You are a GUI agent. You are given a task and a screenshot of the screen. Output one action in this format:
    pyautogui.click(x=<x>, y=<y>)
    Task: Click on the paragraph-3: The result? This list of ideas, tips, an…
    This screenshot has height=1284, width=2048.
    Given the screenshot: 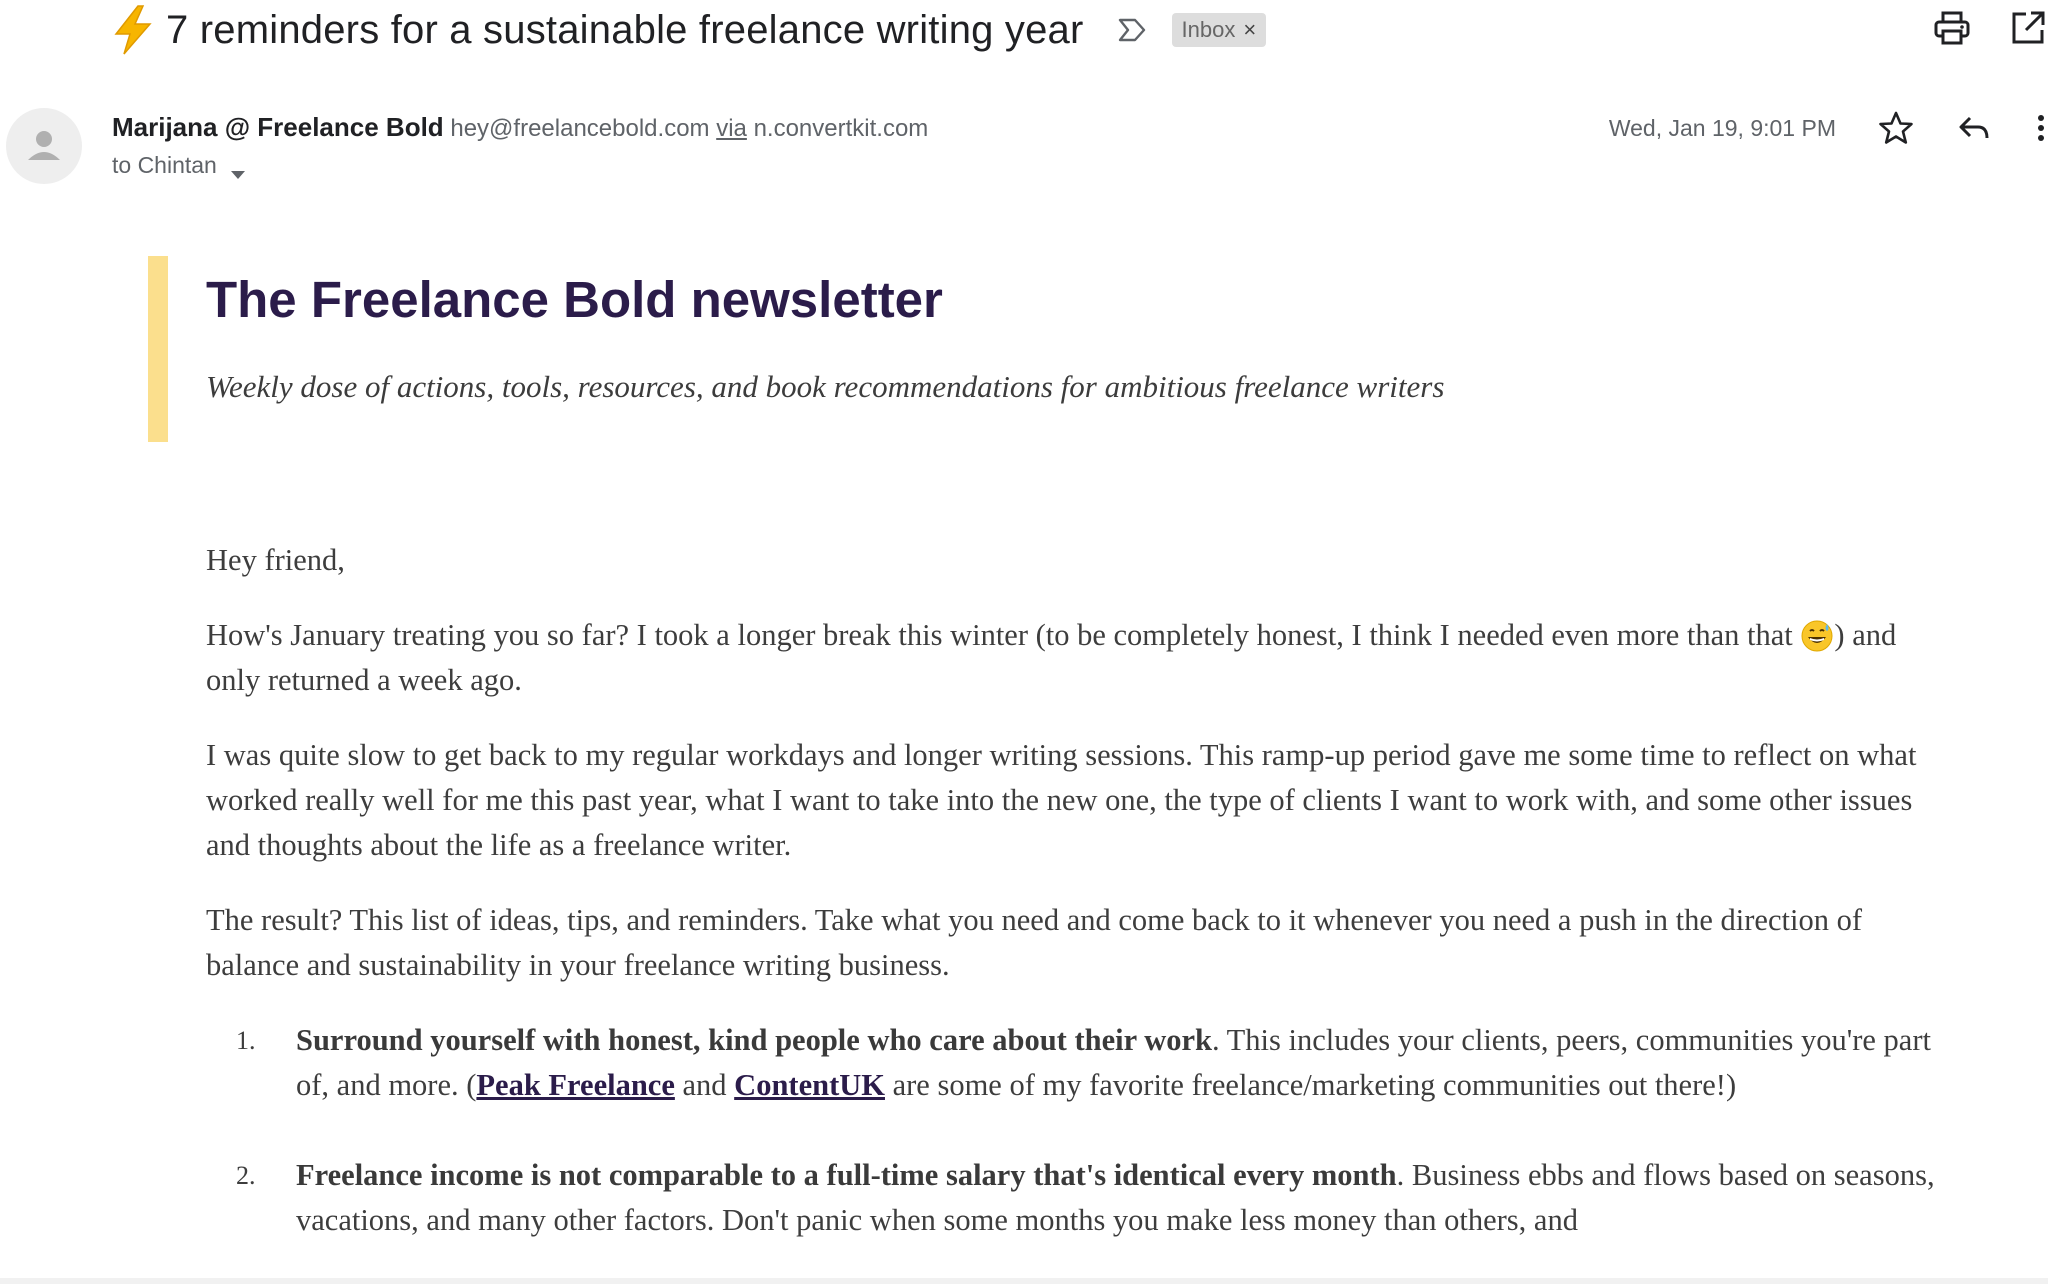 What is the action you would take?
    pyautogui.click(x=1034, y=942)
    